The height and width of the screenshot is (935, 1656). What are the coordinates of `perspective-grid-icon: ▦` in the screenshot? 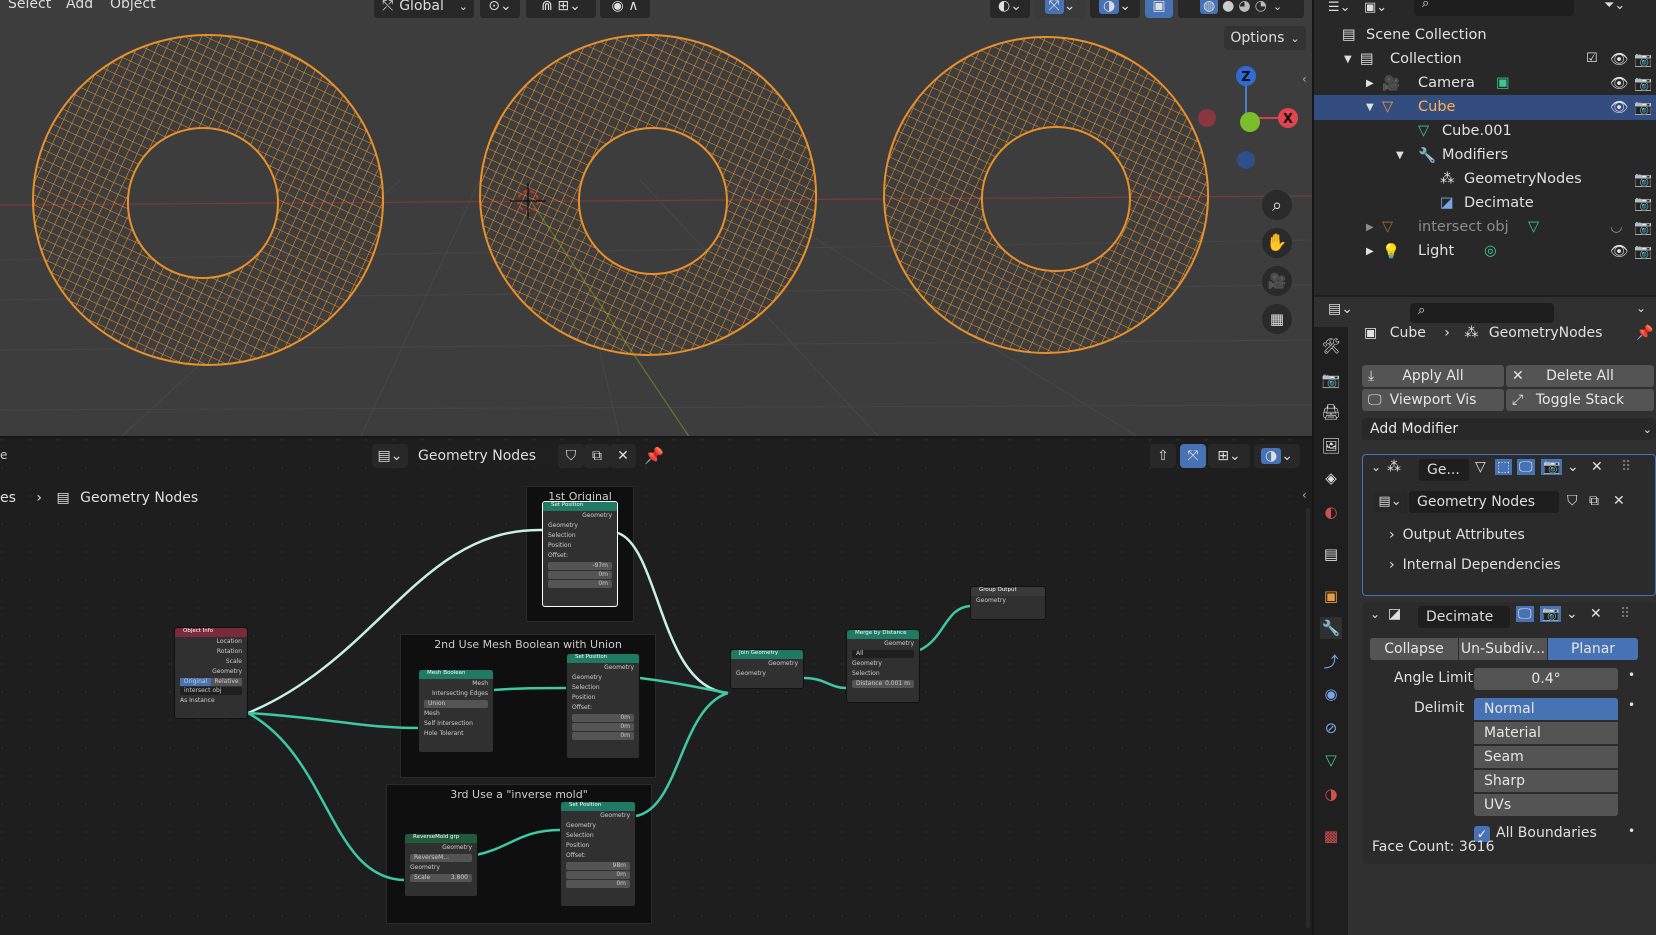 It's located at (1277, 319).